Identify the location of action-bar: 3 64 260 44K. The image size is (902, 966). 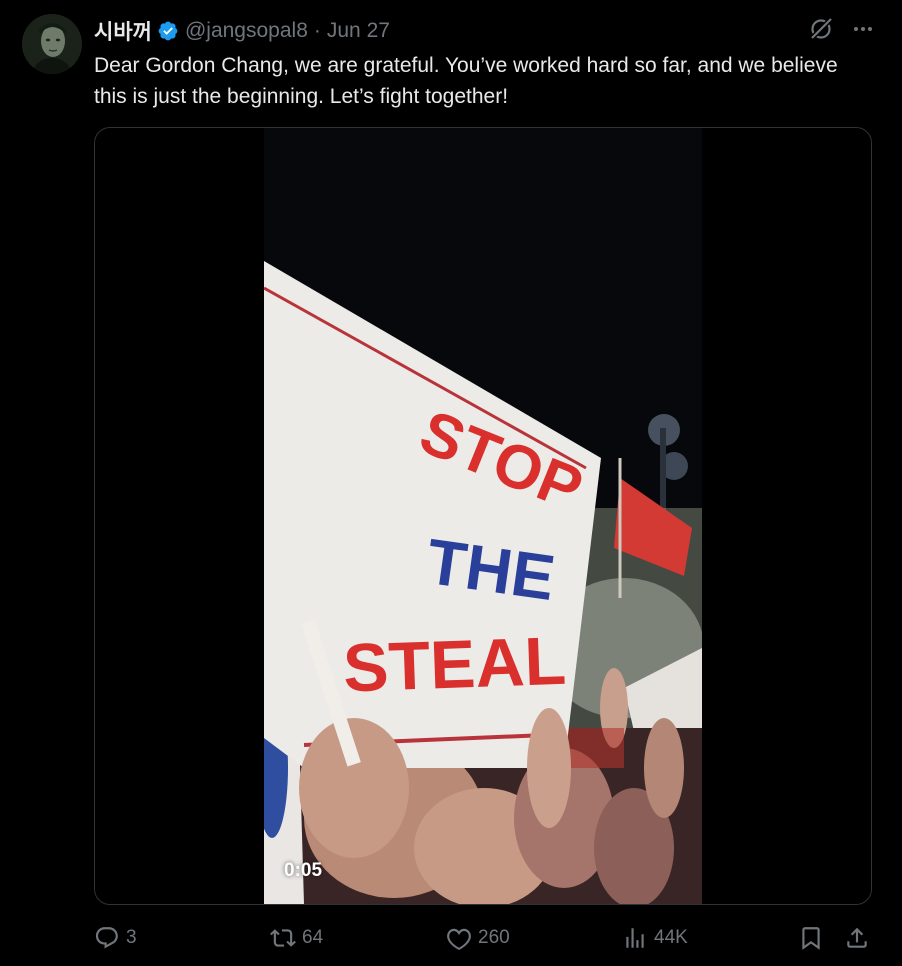
(484, 938).